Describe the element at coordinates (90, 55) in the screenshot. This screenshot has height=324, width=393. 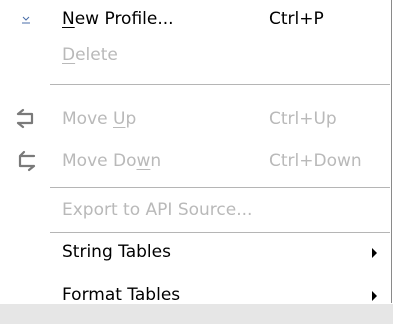
I see `menu-item-label: Delete` at that location.